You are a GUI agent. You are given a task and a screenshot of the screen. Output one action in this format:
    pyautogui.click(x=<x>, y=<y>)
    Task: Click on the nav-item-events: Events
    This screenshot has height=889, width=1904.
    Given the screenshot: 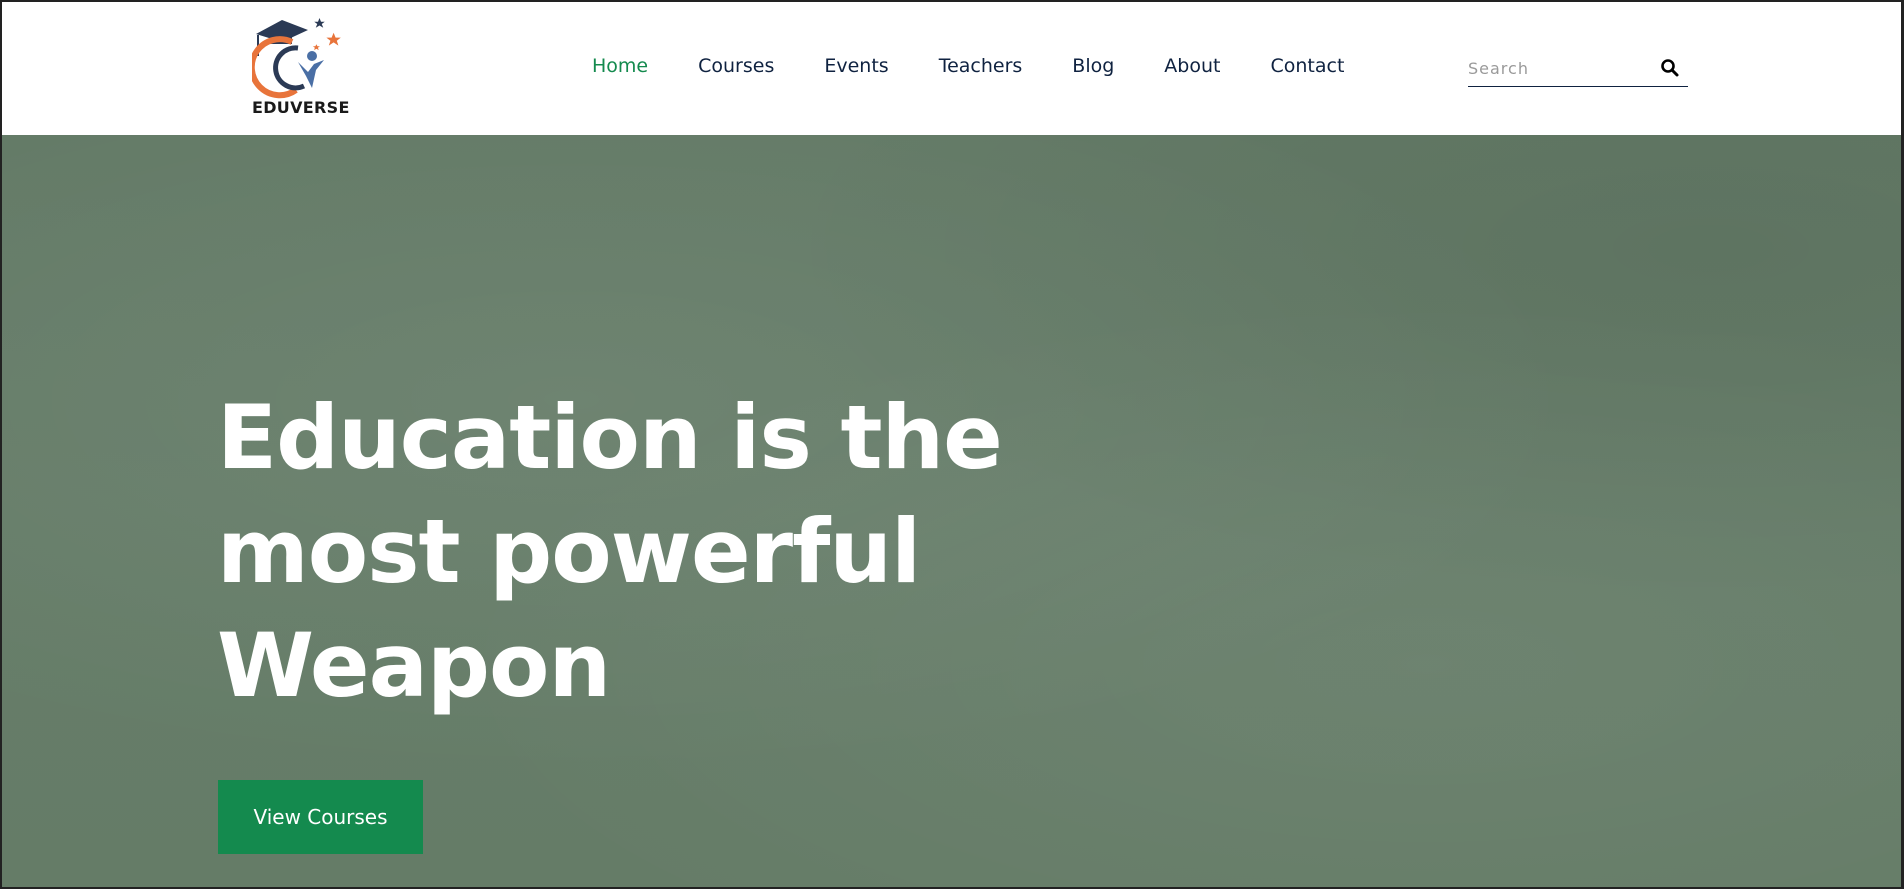 What is the action you would take?
    pyautogui.click(x=856, y=66)
    